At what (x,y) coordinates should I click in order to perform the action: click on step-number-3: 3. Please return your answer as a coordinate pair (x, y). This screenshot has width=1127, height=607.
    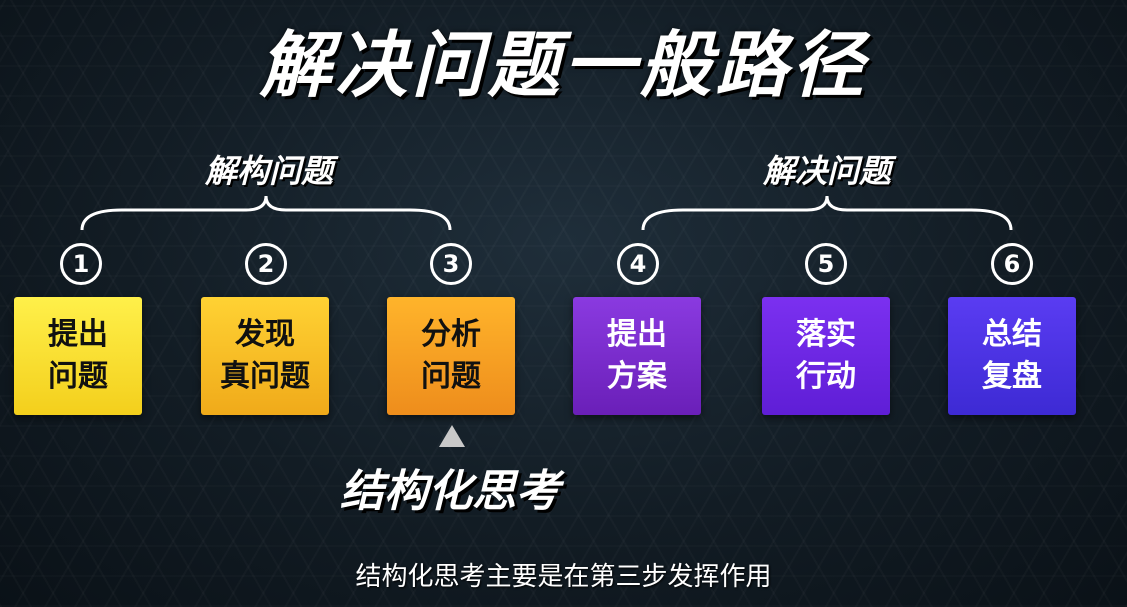
    Looking at the image, I should click on (451, 264).